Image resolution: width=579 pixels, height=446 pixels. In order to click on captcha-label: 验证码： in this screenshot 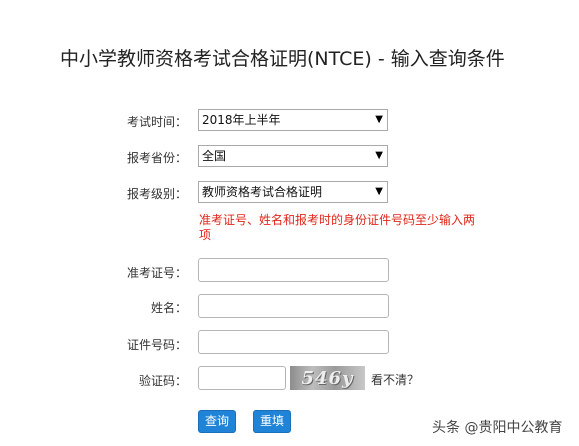, I will do `click(162, 381)`.